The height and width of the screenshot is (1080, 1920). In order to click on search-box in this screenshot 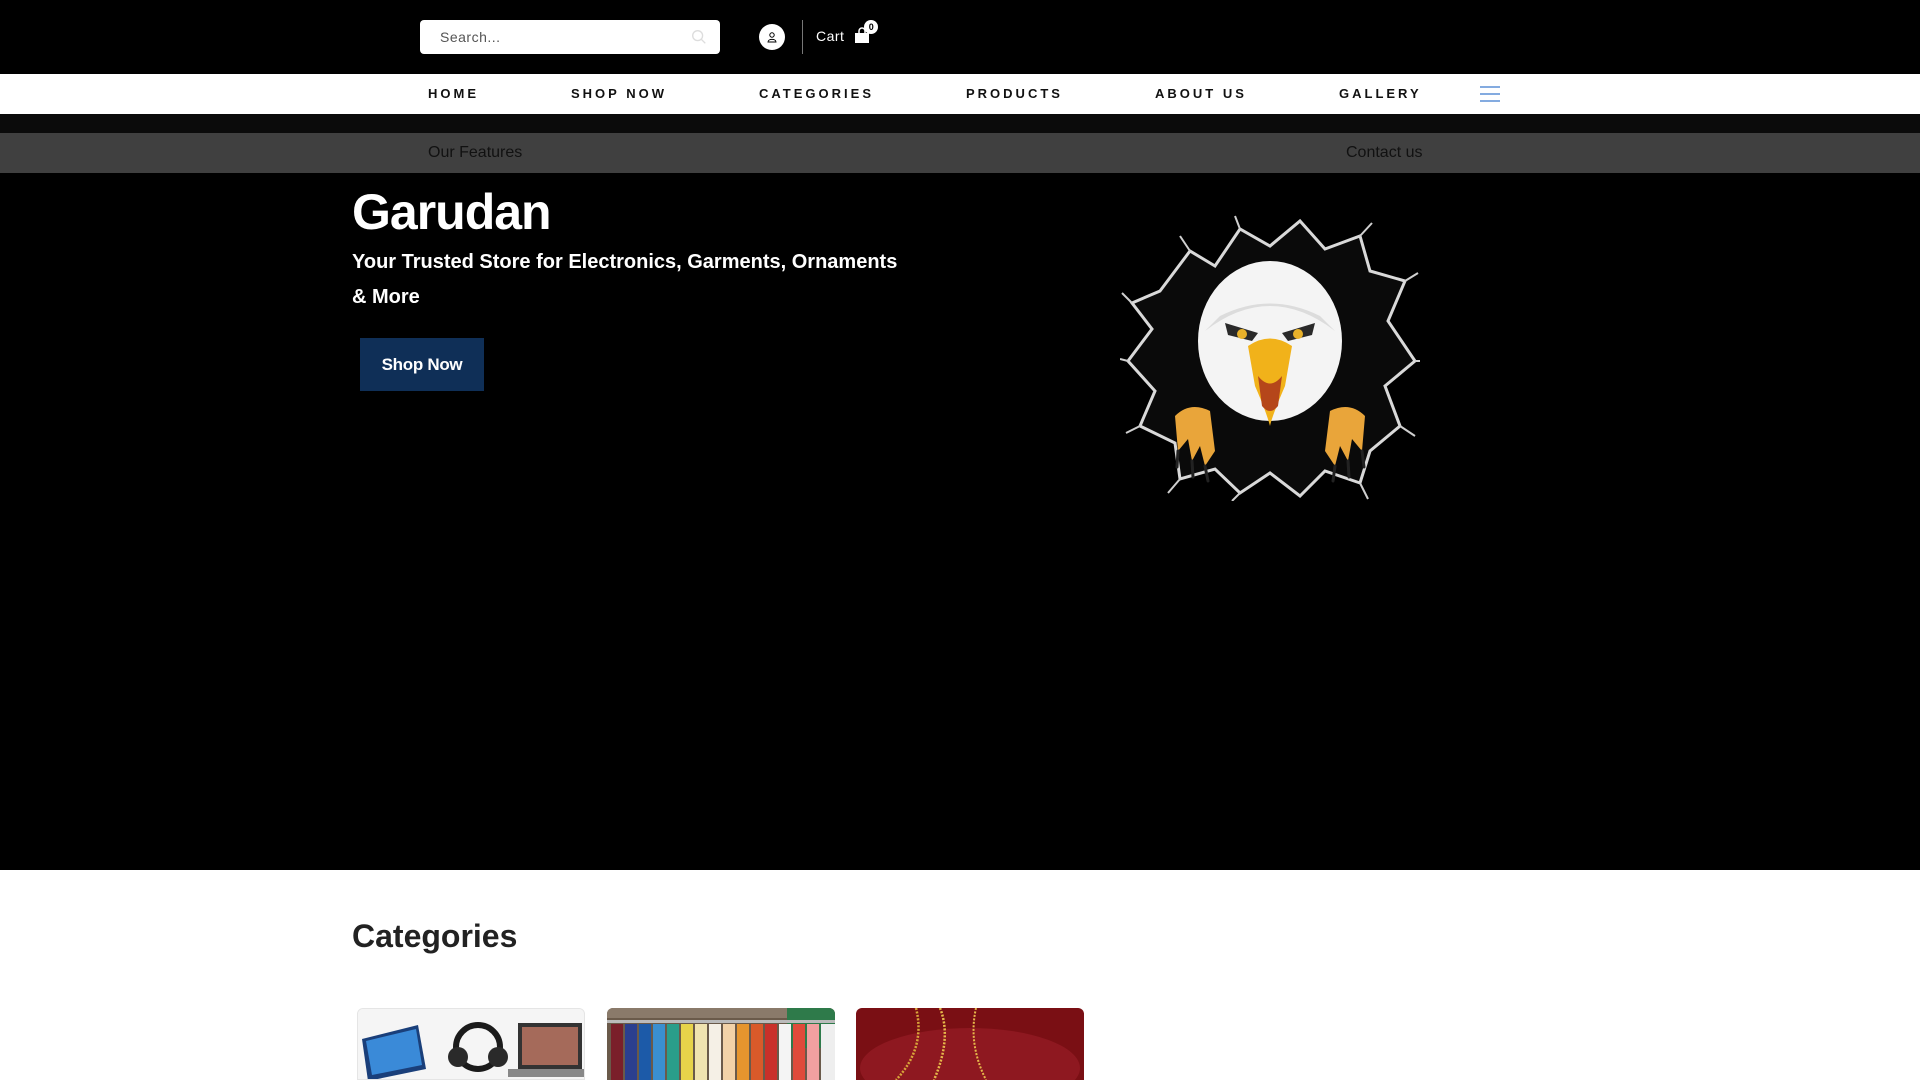, I will do `click(570, 37)`.